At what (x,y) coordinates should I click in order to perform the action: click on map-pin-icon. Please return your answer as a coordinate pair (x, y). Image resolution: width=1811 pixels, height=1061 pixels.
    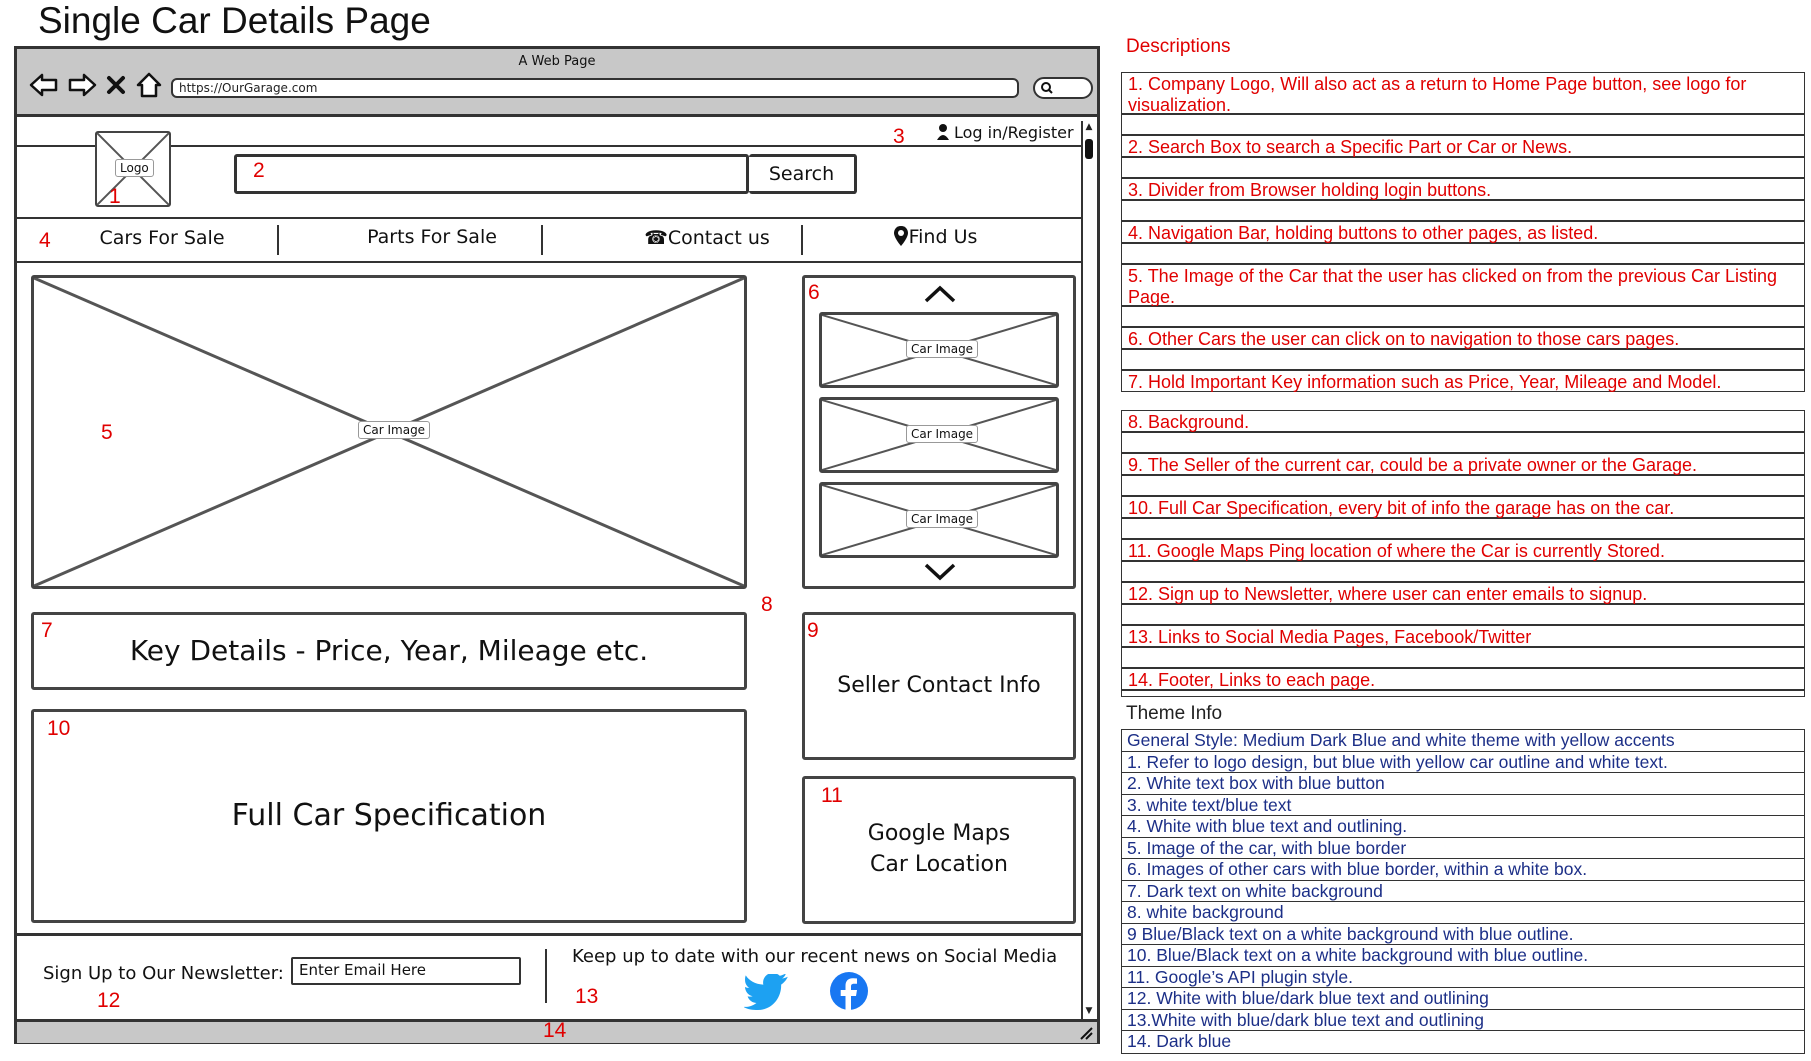
    Looking at the image, I should click on (900, 236).